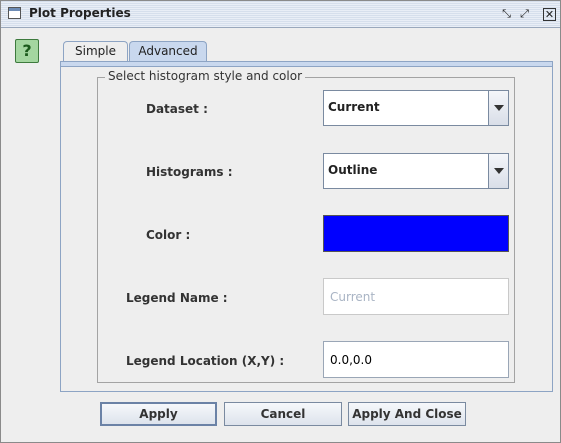  I want to click on dataset-label: Dataset :, so click(177, 109).